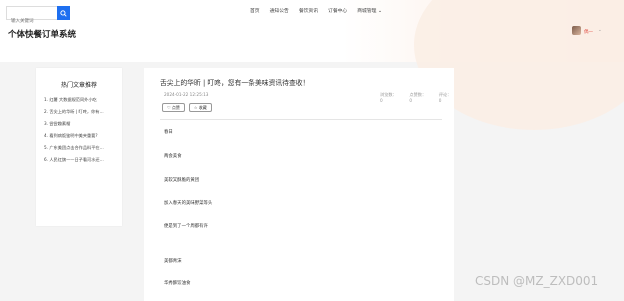 This screenshot has height=301, width=624. Describe the element at coordinates (182, 180) in the screenshot. I see `article-paragraph: 美软又酥脆的黄团` at that location.